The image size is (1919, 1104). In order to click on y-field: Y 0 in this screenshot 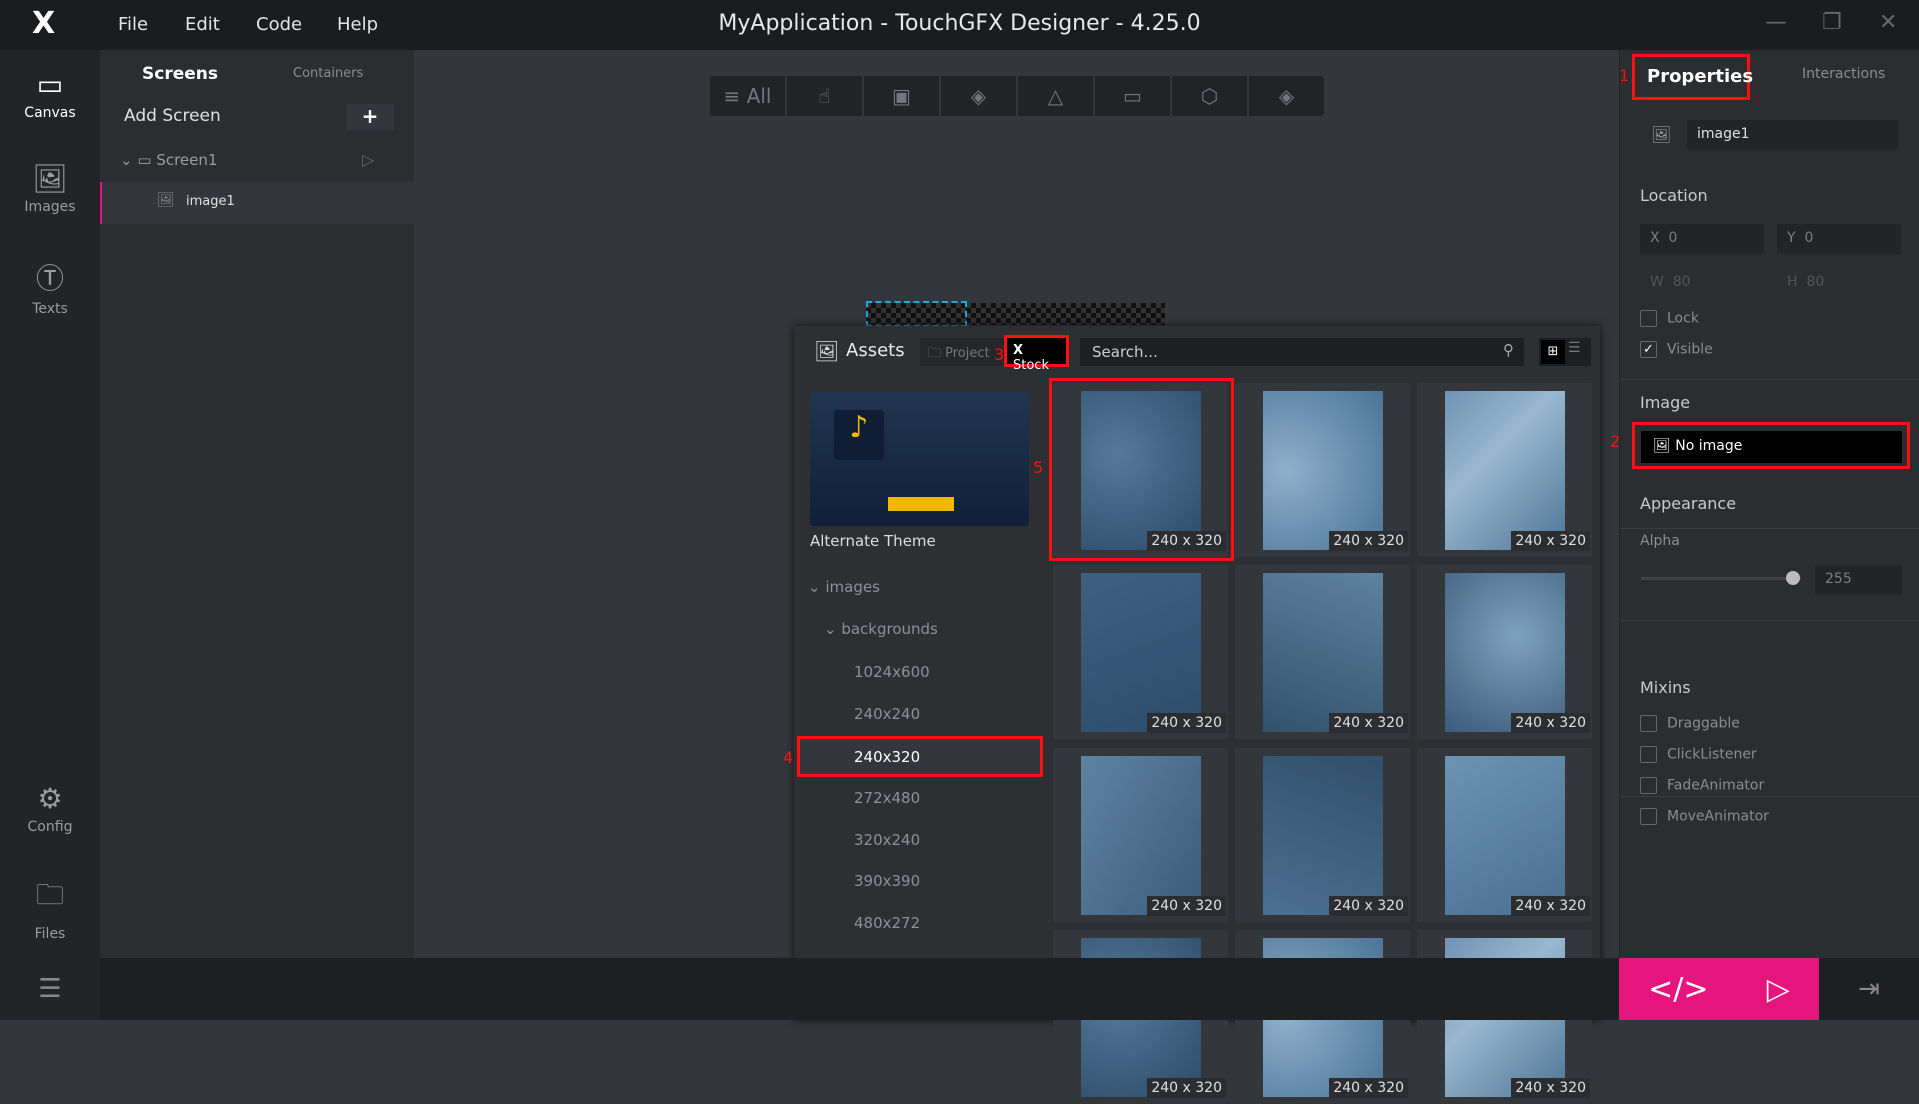, I will do `click(1839, 239)`.